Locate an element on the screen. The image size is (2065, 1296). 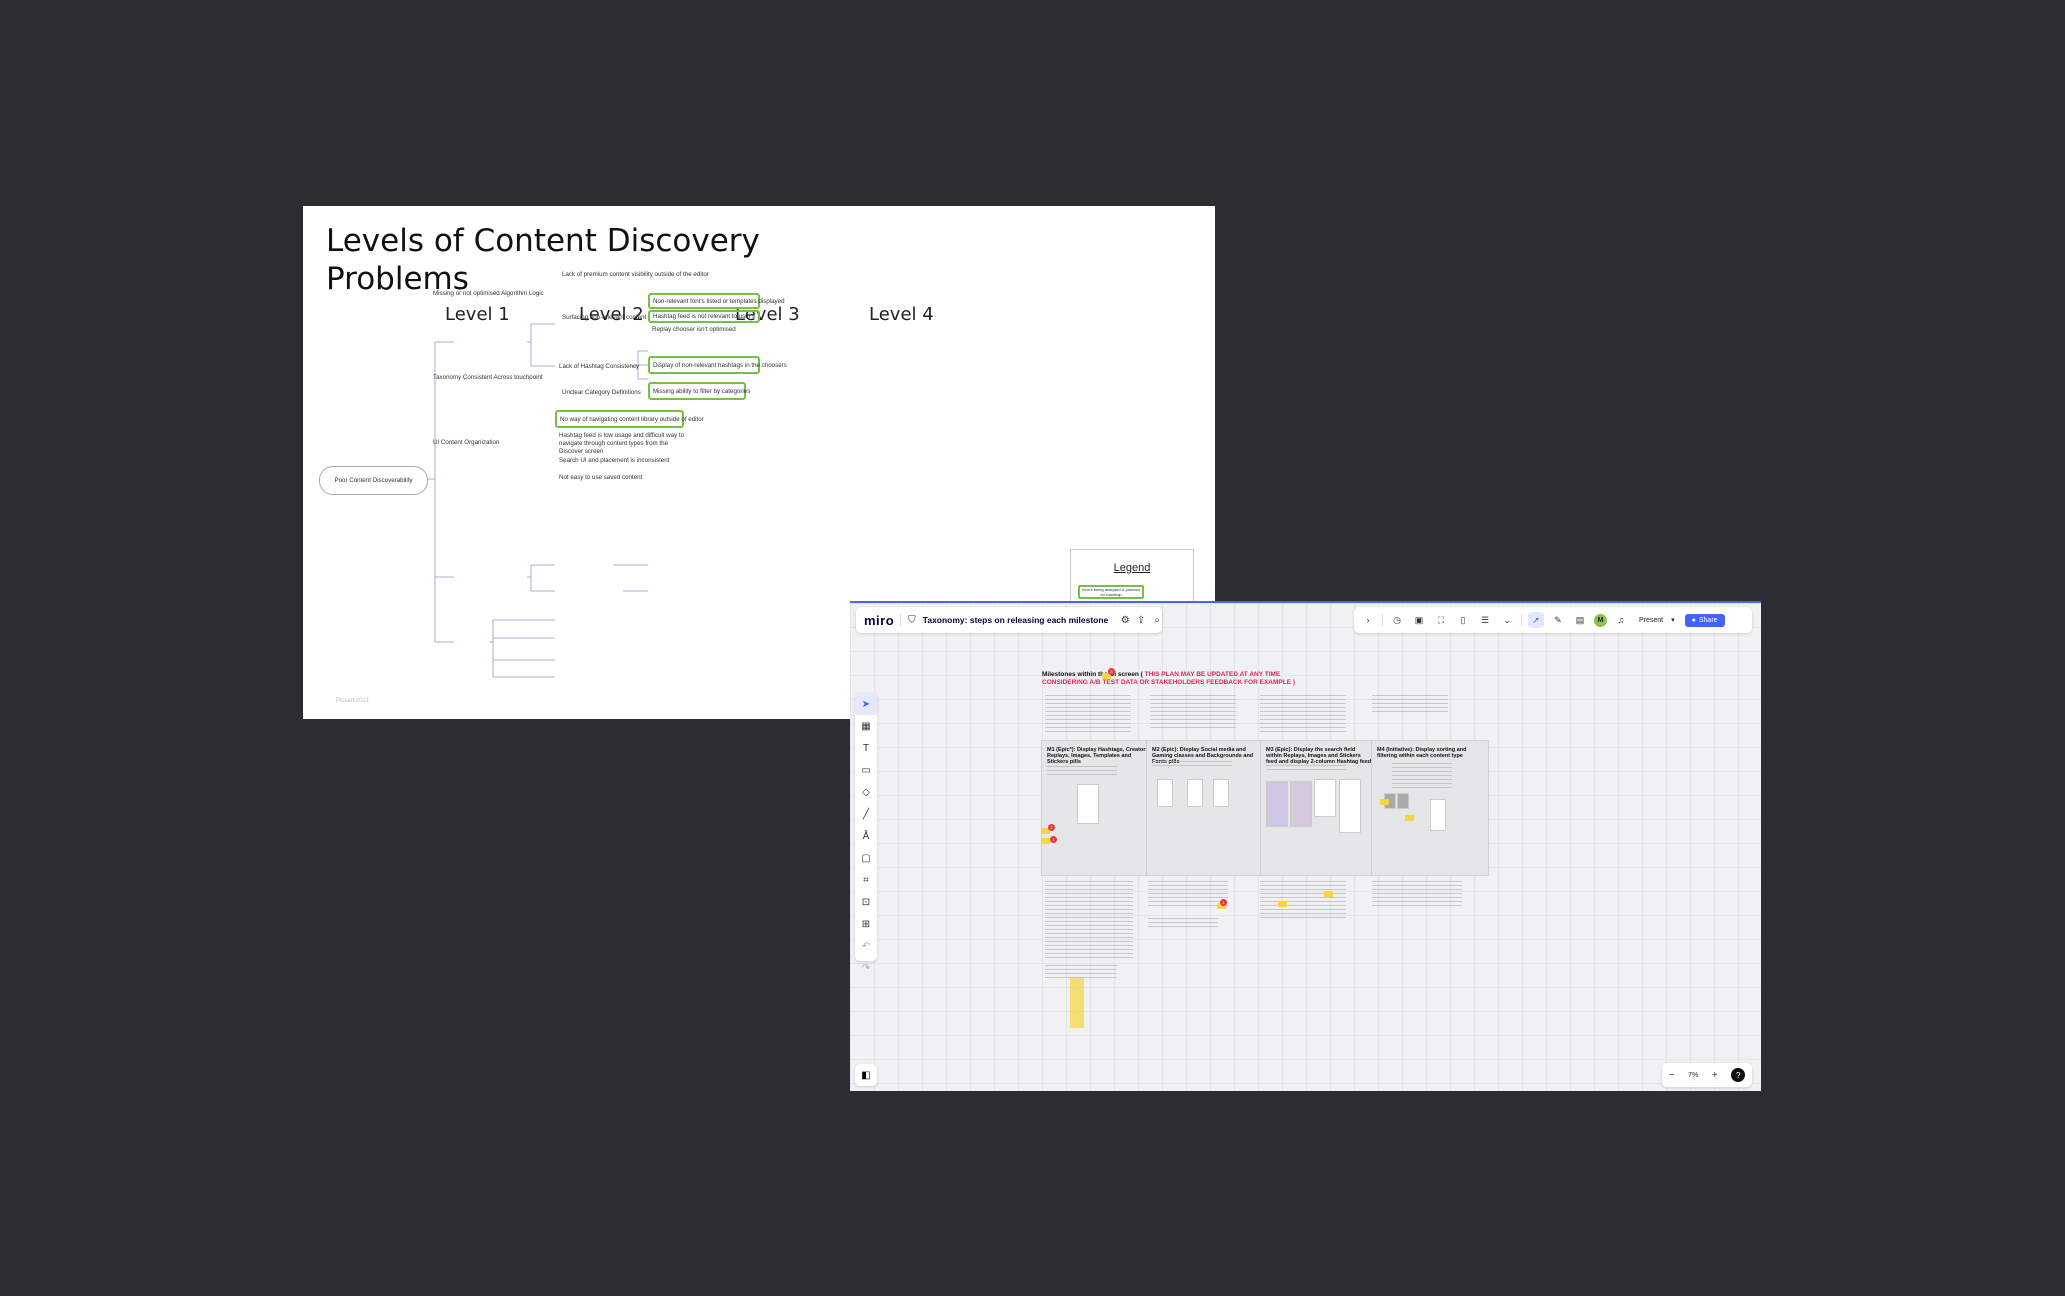
frame-icon: ▣ is located at coordinates (1419, 620).